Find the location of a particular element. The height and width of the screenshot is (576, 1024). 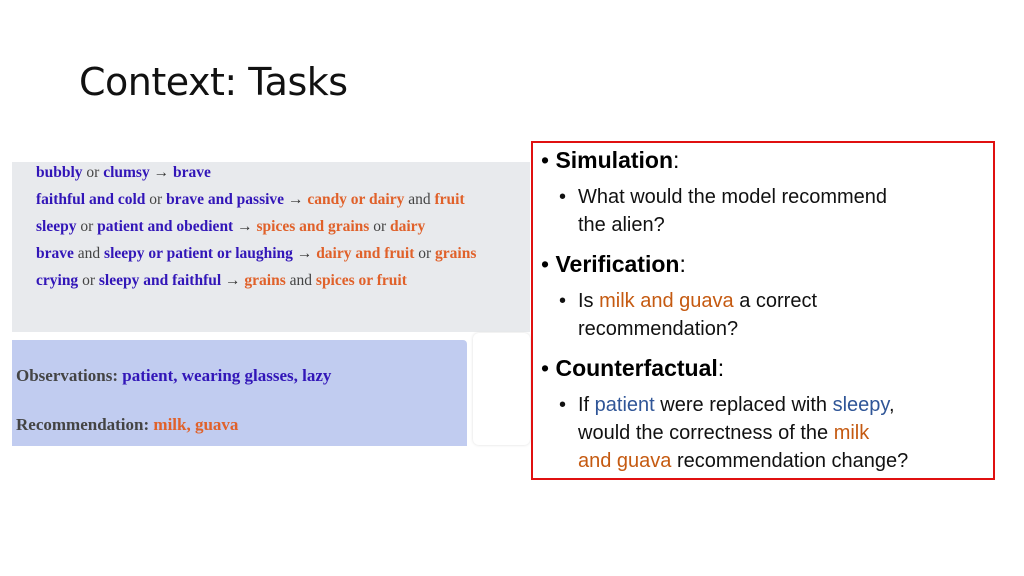

text-line: Is milk and guava a correct is located at coordinates (697, 301).